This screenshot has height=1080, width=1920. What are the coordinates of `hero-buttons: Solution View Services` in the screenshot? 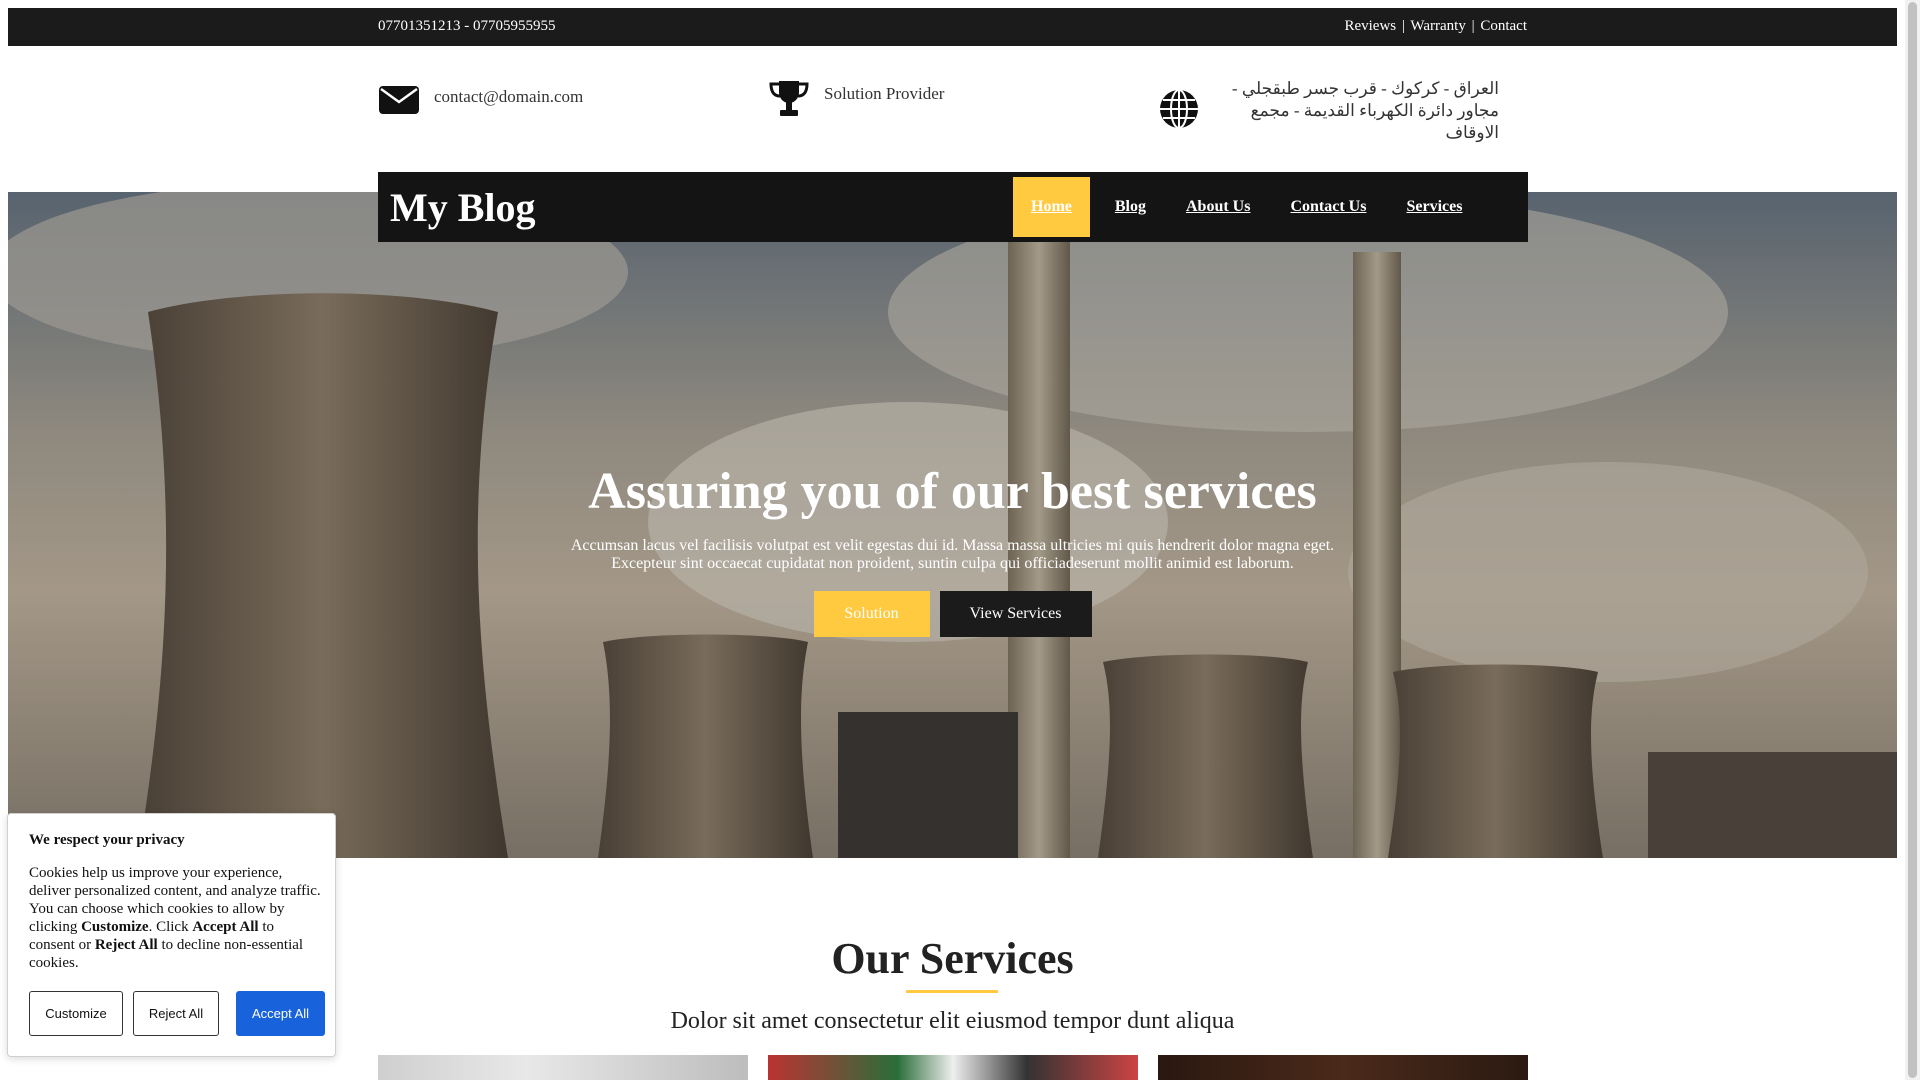 It's located at (952, 614).